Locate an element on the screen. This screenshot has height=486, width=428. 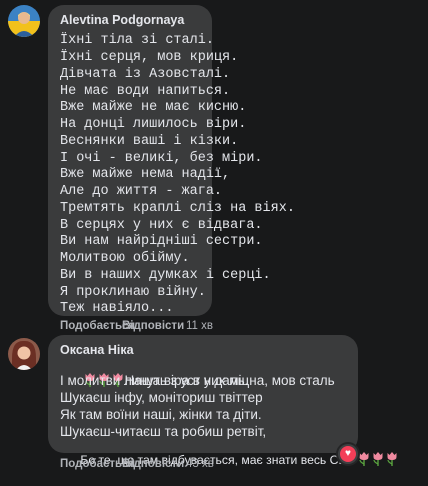
heart-reaction-icon: ♥ is located at coordinates (348, 454).